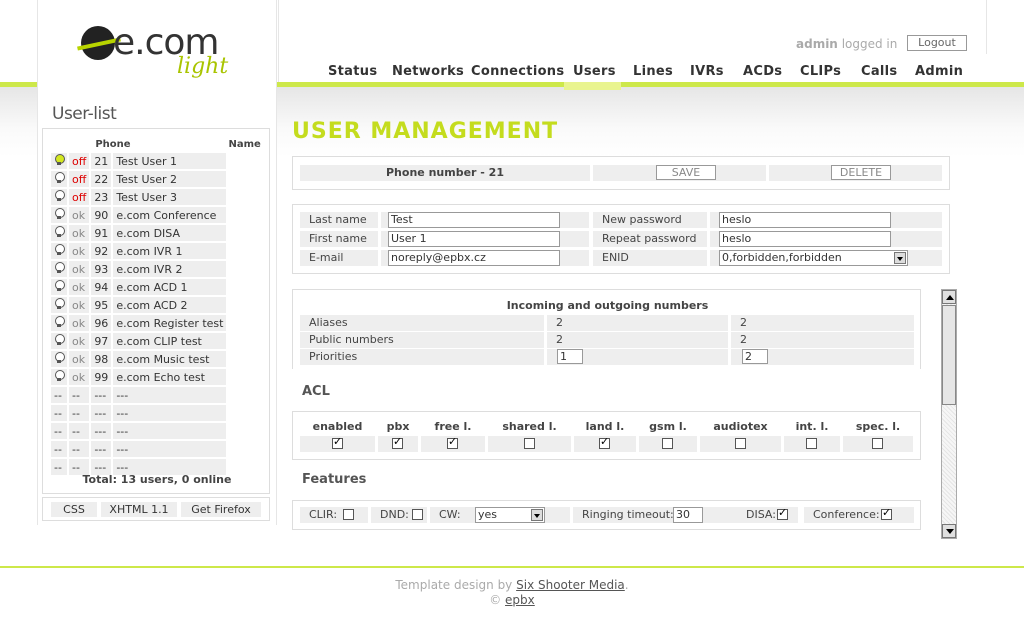  What do you see at coordinates (861, 172) in the screenshot?
I see `delete-button: DELETE` at bounding box center [861, 172].